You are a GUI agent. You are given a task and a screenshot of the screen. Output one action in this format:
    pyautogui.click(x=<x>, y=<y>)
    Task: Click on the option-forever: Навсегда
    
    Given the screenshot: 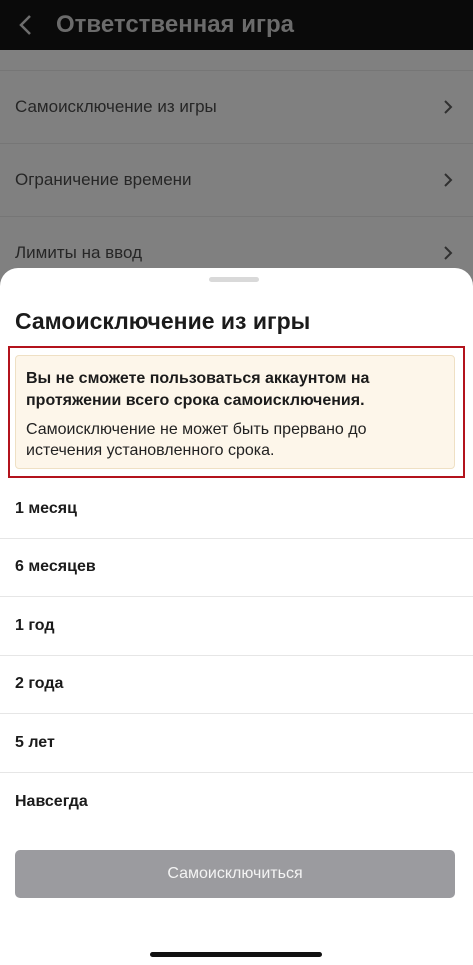 What is the action you would take?
    pyautogui.click(x=236, y=802)
    